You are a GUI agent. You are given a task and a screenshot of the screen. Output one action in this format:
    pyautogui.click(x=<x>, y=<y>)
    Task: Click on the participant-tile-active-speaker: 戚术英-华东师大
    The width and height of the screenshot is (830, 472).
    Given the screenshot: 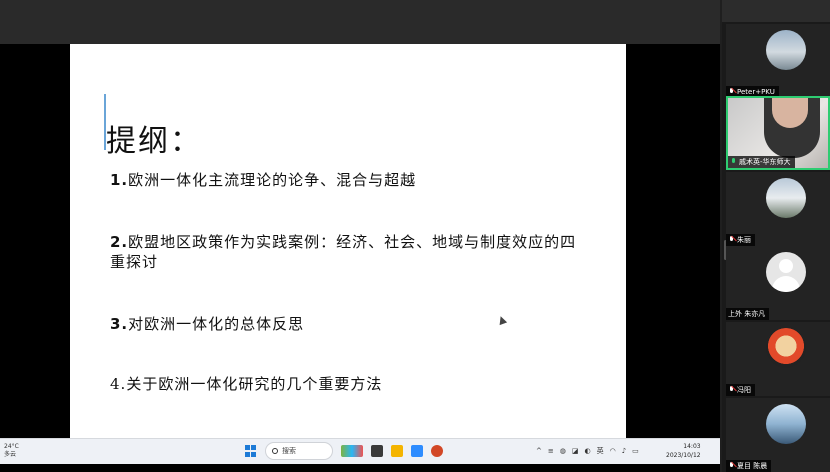 What is the action you would take?
    pyautogui.click(x=778, y=133)
    